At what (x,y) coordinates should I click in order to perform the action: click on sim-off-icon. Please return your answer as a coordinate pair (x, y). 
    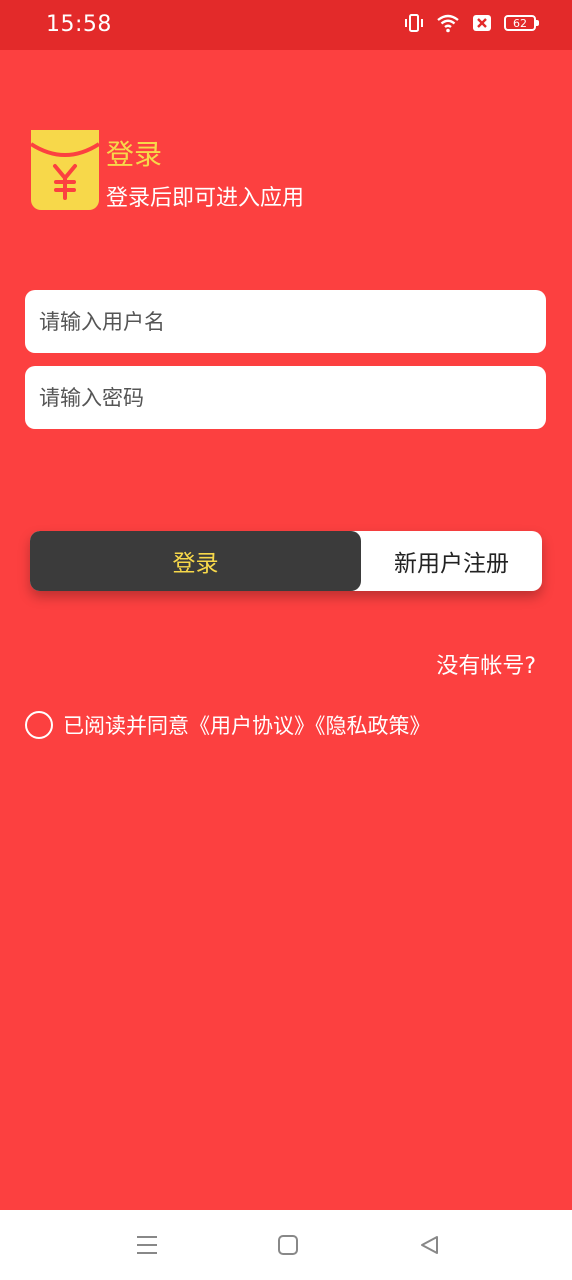
    Looking at the image, I should click on (482, 23).